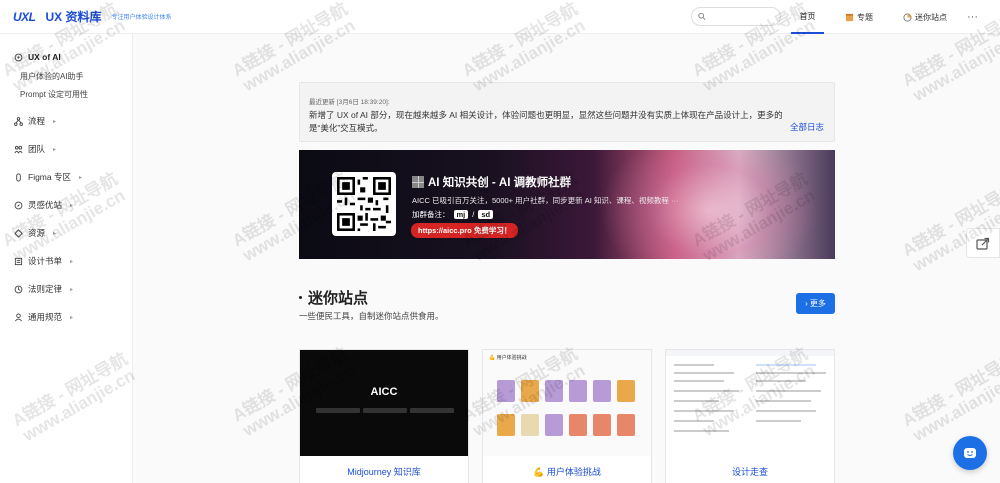 Image resolution: width=1000 pixels, height=483 pixels. I want to click on brain-icon, so click(18, 57).